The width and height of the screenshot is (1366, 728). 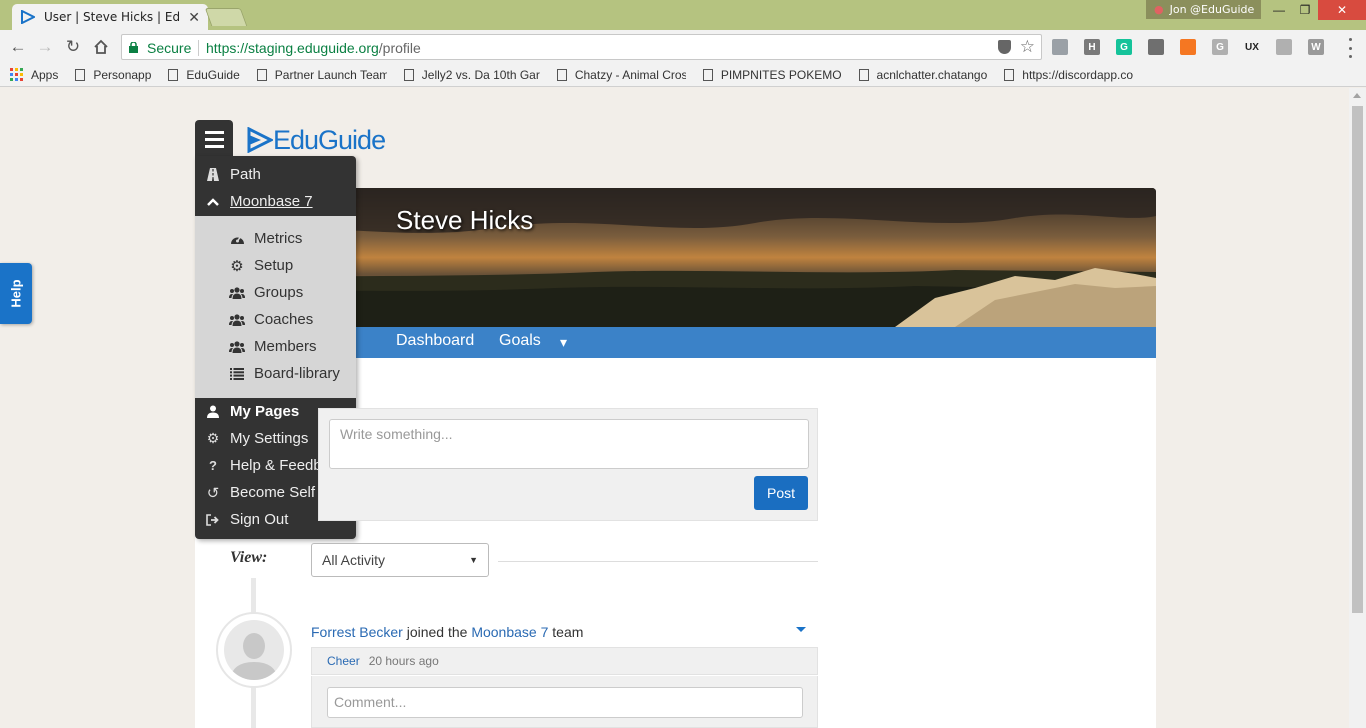 What do you see at coordinates (169, 48) in the screenshot?
I see `secure-label: Secure` at bounding box center [169, 48].